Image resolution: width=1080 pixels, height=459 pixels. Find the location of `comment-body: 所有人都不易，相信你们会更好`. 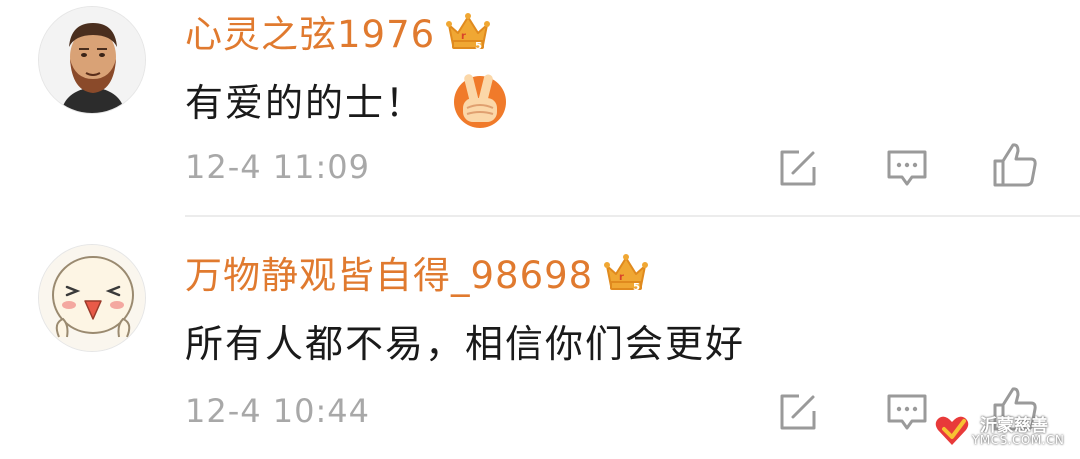

comment-body: 所有人都不易，相信你们会更好 is located at coordinates (465, 343).